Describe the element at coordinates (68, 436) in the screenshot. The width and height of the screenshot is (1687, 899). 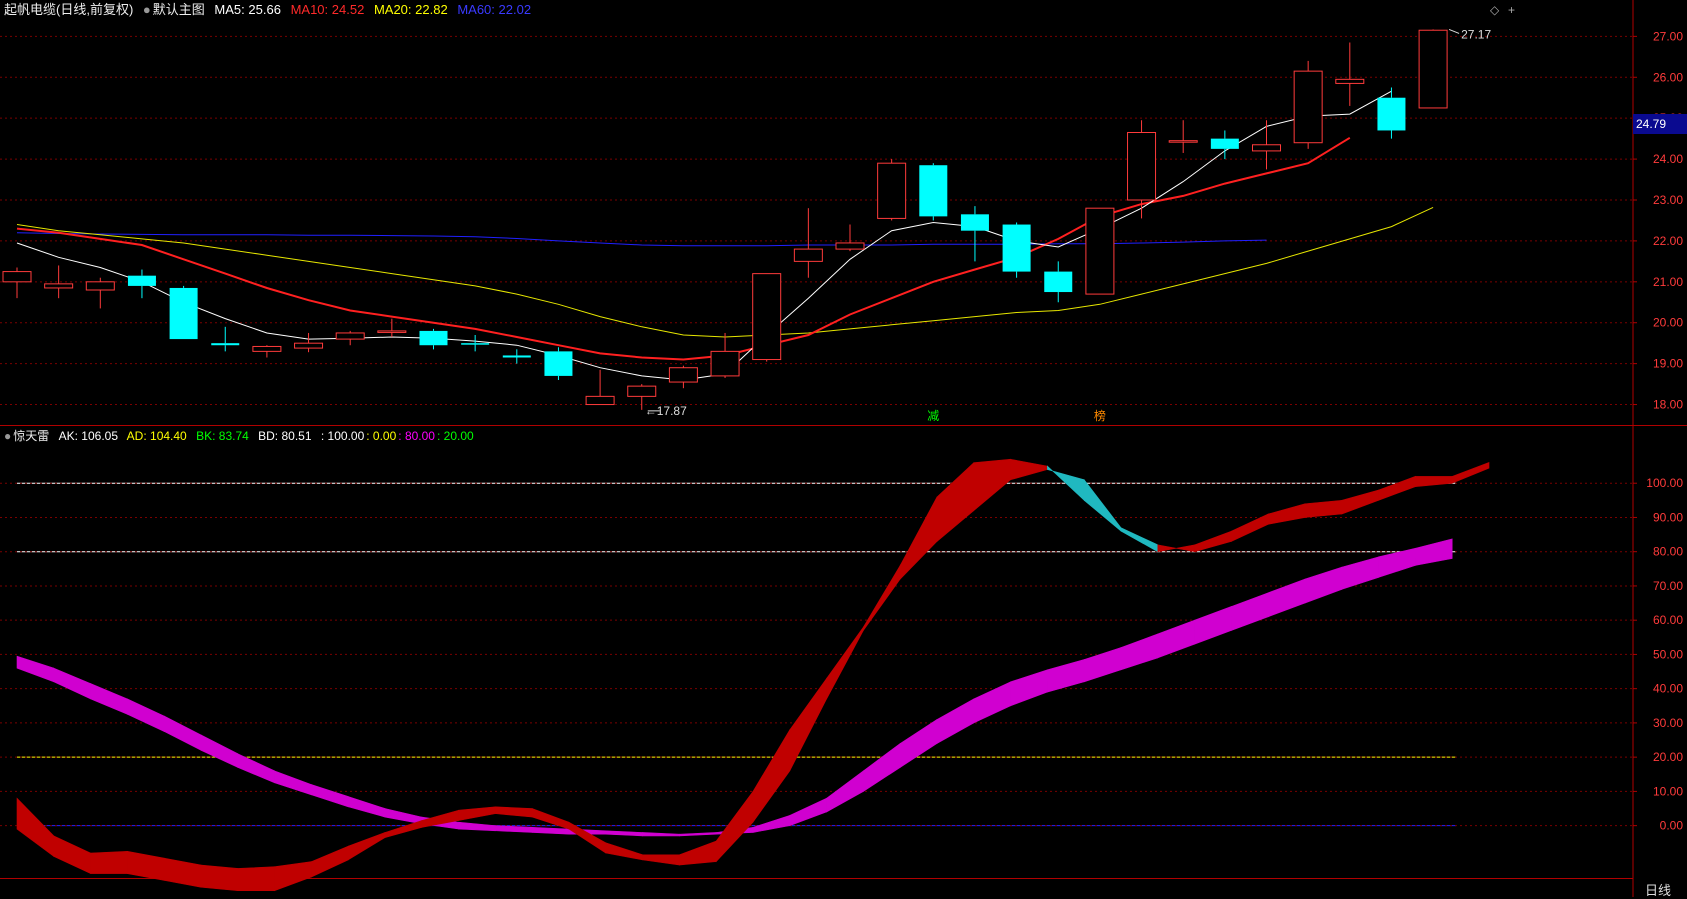
I see `ak-label: AK:` at that location.